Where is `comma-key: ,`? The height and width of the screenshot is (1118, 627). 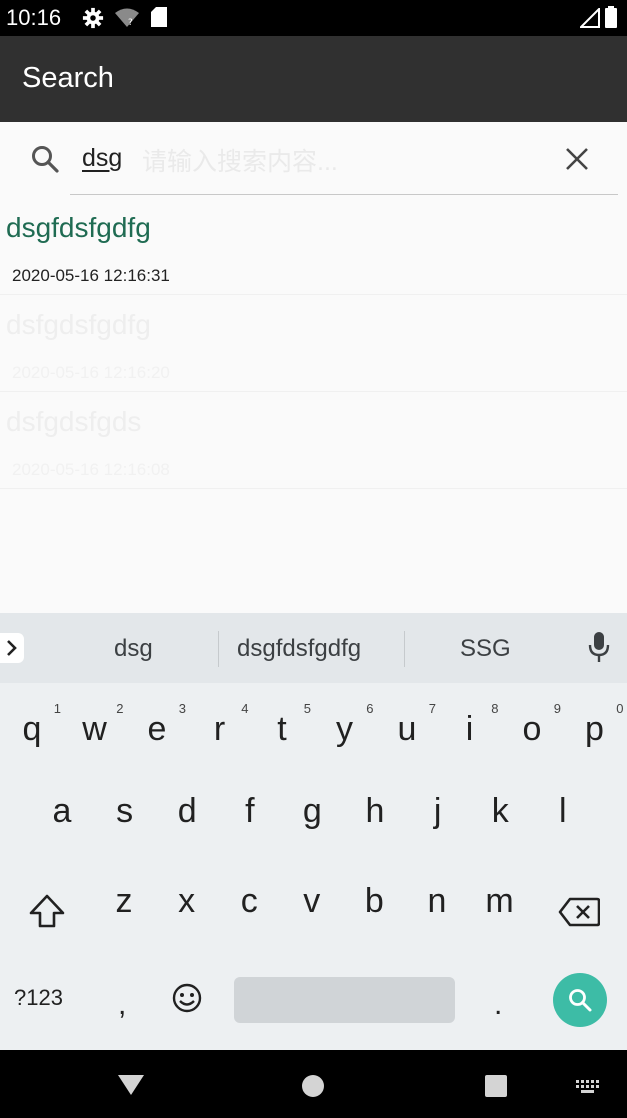
comma-key: , is located at coordinates (122, 1005).